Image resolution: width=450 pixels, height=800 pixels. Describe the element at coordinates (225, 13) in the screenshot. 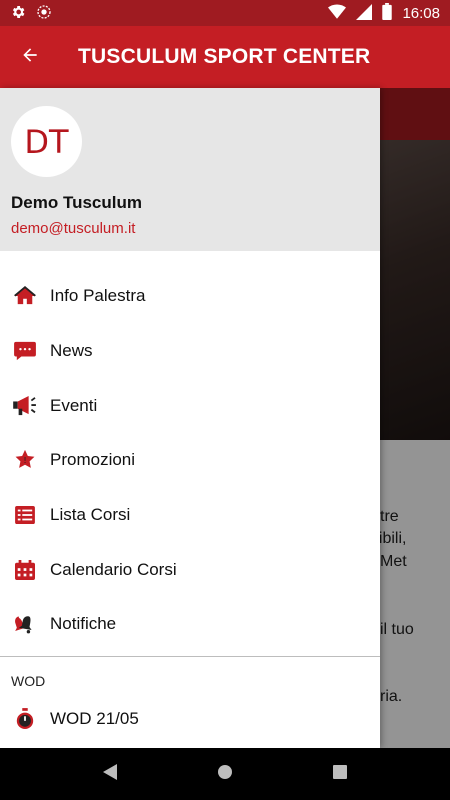

I see `status-bar: 16:08` at that location.